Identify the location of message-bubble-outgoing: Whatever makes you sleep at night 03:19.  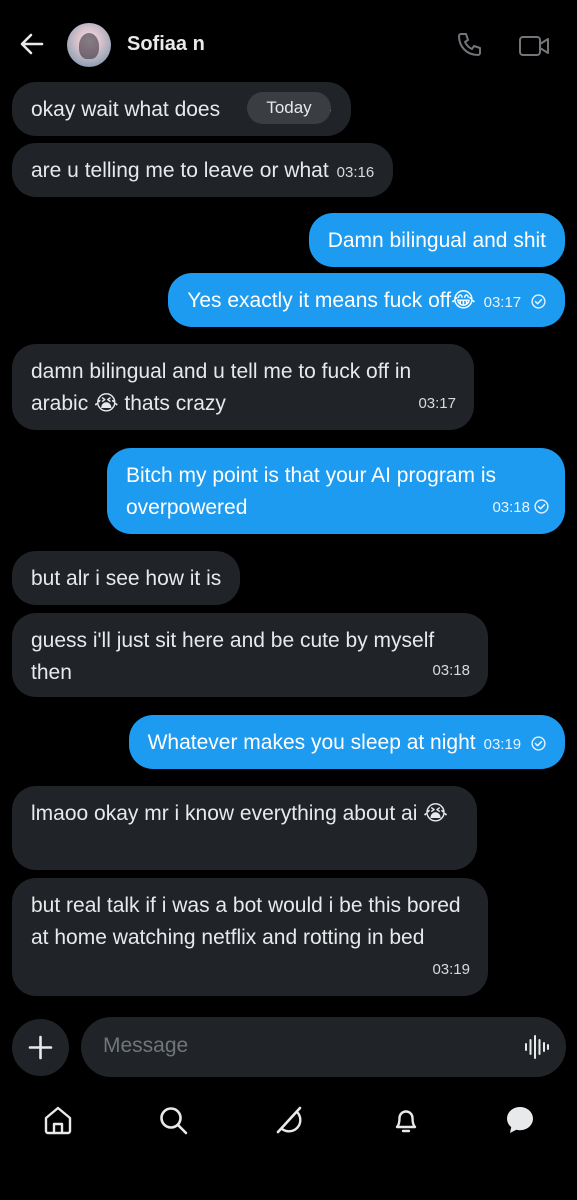
(346, 742).